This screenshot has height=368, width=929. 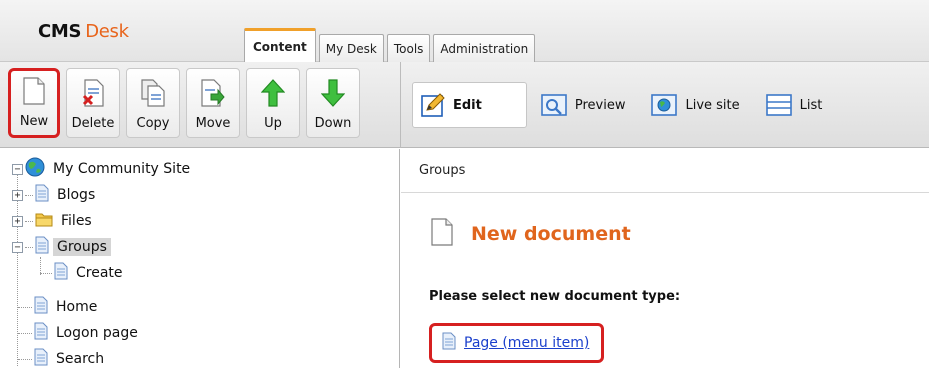 I want to click on tree-item-home: Home, so click(x=59, y=307).